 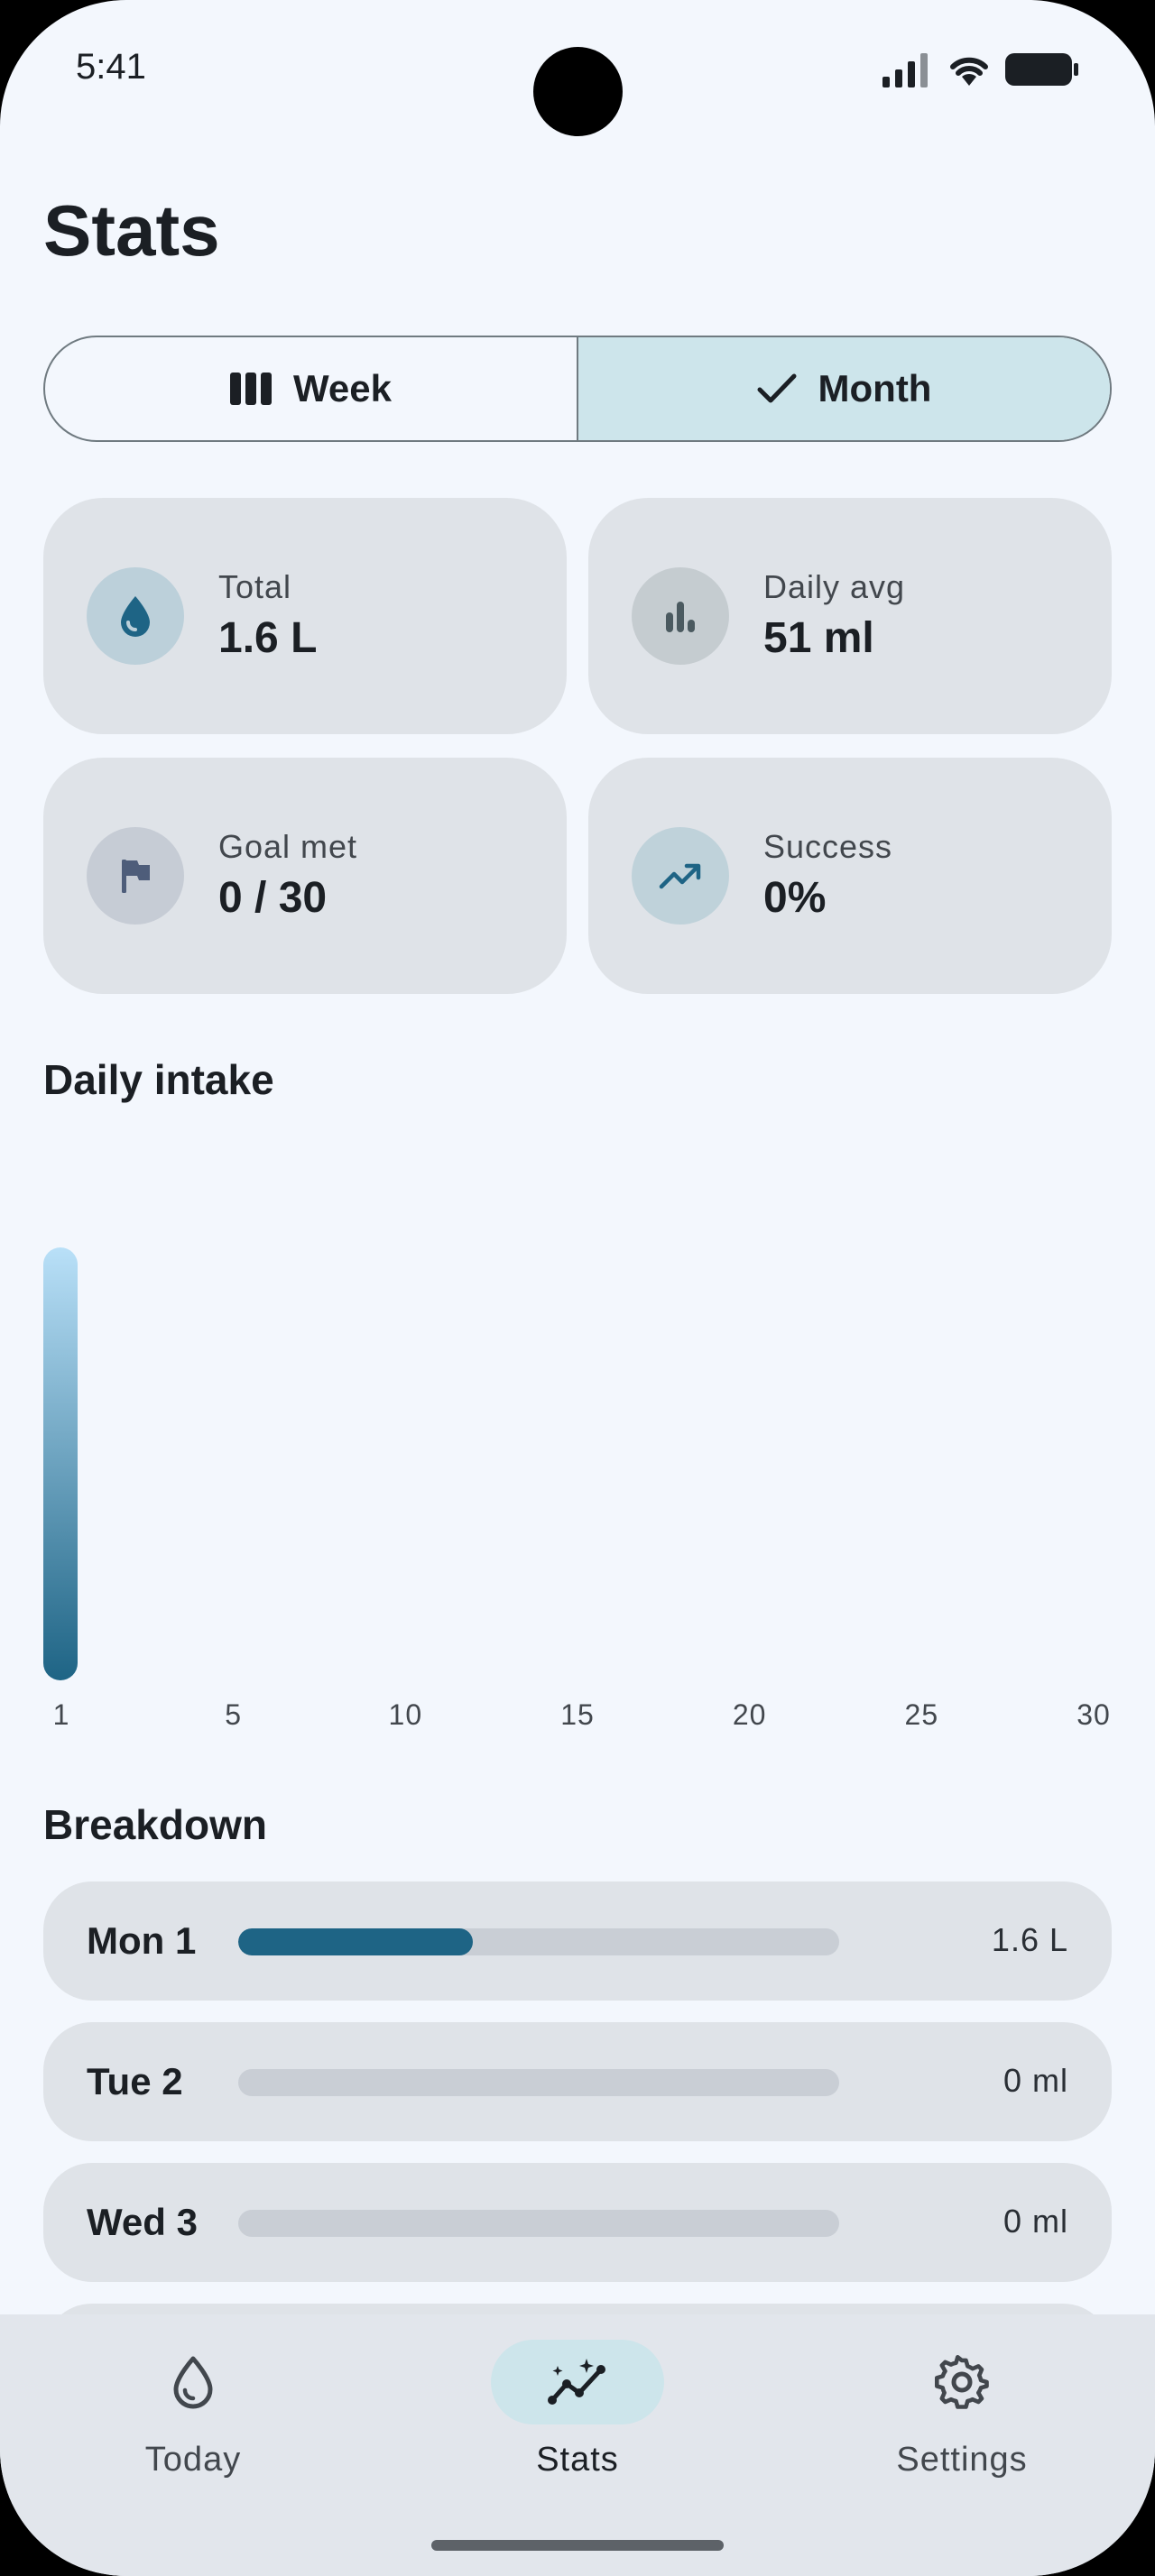 I want to click on x-tick-label: 15, so click(x=577, y=1714).